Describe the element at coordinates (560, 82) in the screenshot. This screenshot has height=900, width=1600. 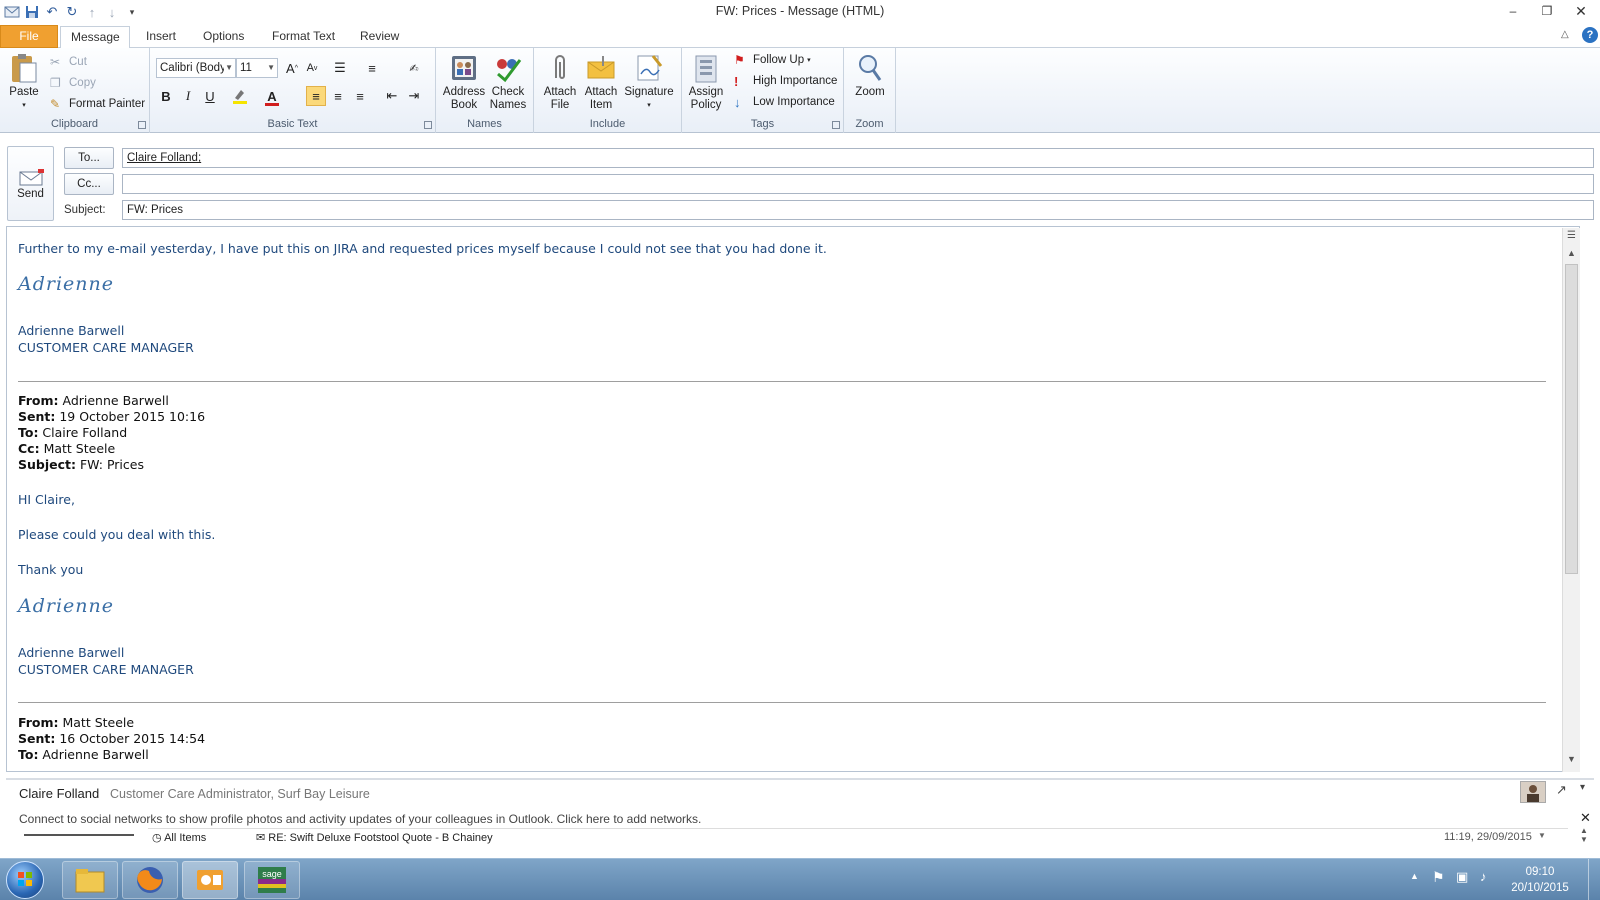
I see `attach-file-button: Attach File` at that location.